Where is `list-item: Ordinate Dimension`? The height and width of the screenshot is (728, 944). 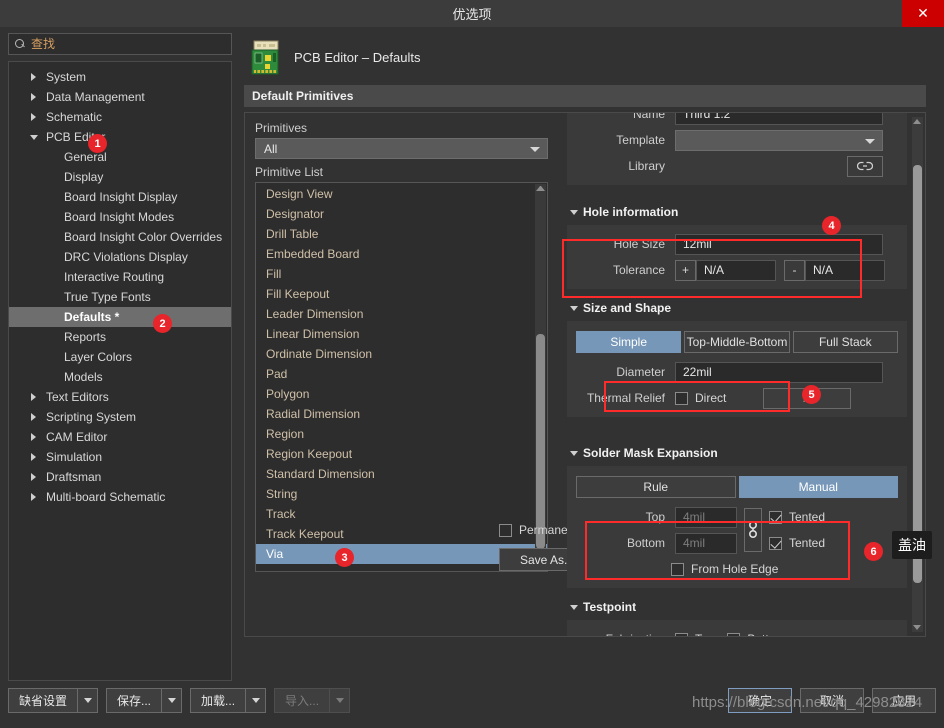
list-item: Ordinate Dimension is located at coordinates (401, 354).